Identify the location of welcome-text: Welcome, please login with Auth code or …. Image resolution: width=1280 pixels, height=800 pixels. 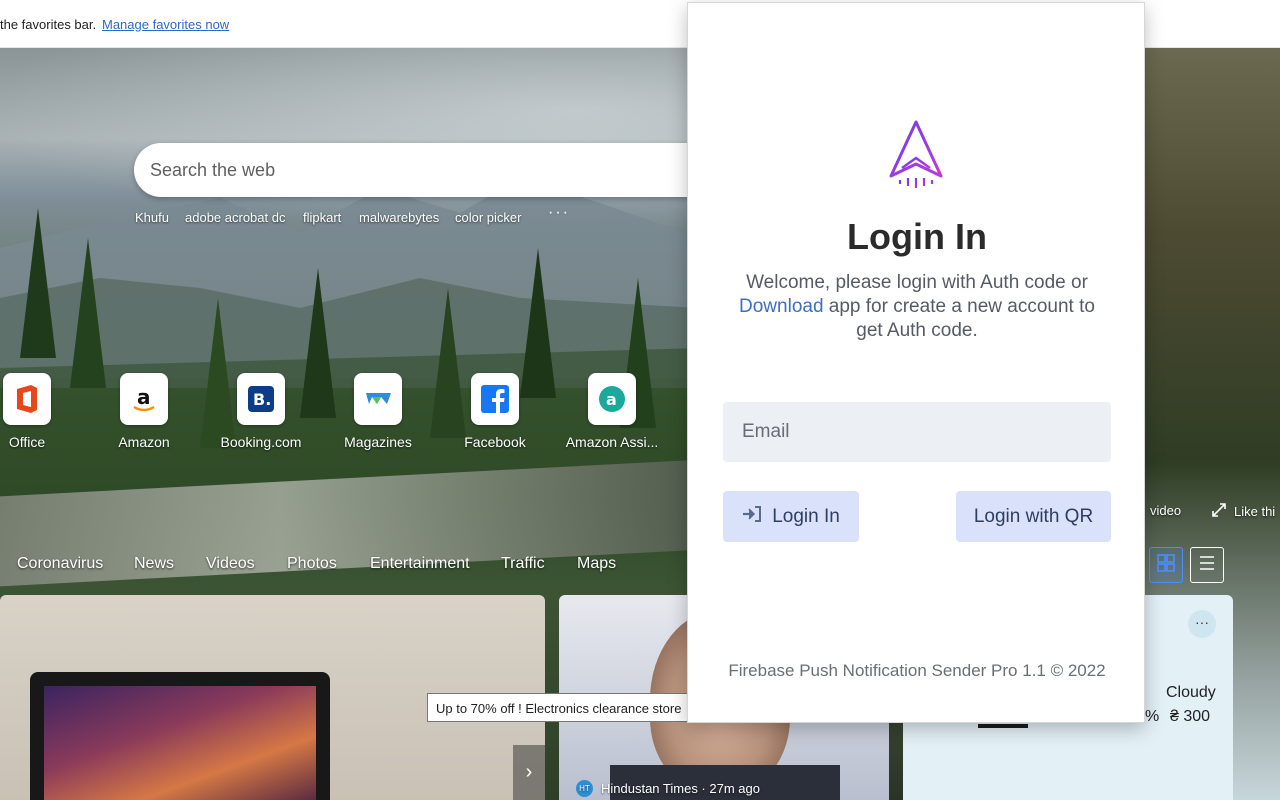
(917, 307).